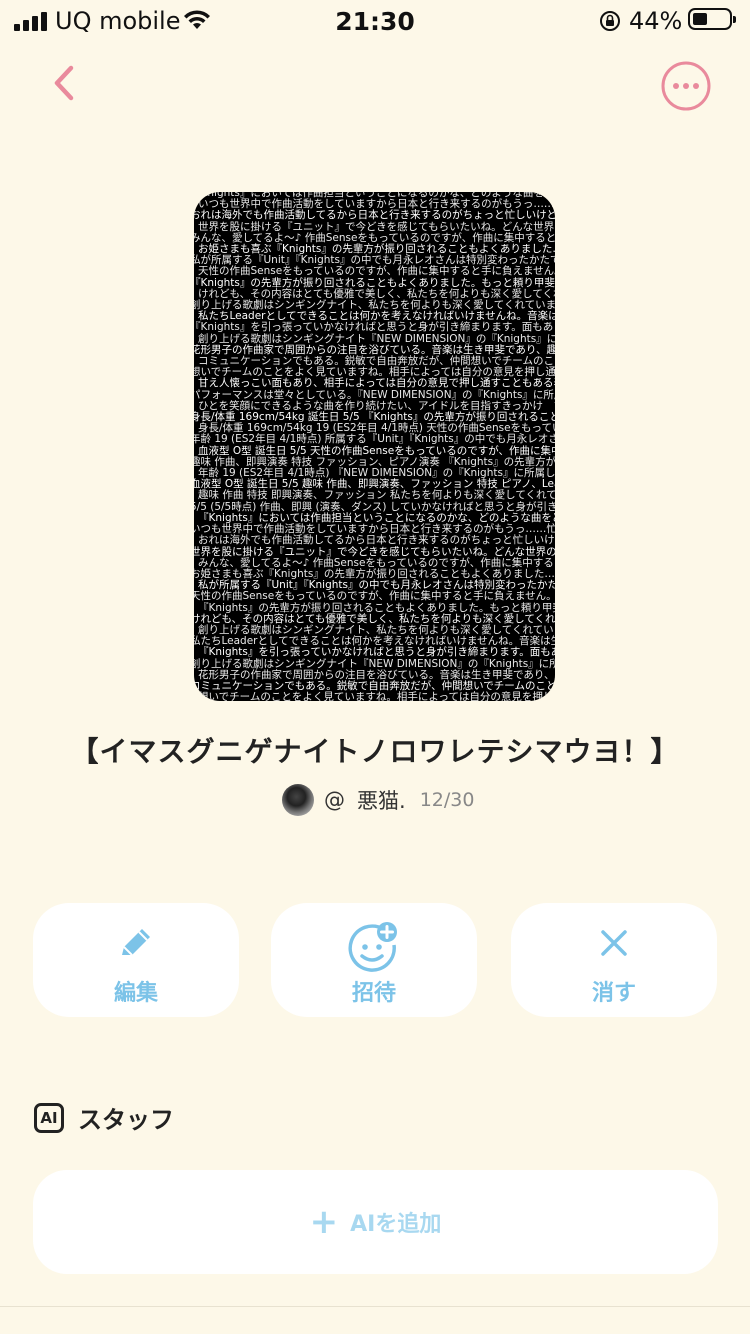 Image resolution: width=750 pixels, height=1334 pixels. I want to click on edit-button: 編集, so click(136, 960).